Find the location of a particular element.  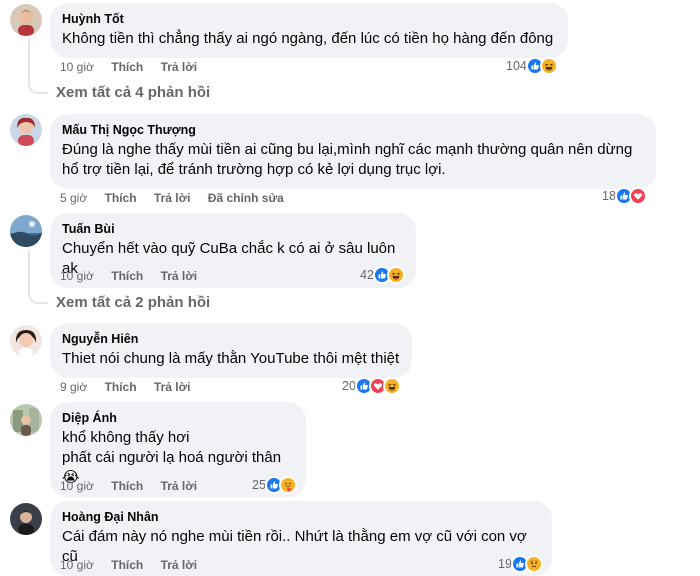

comment-author: Hoàng Đại Nhân is located at coordinates (301, 517).